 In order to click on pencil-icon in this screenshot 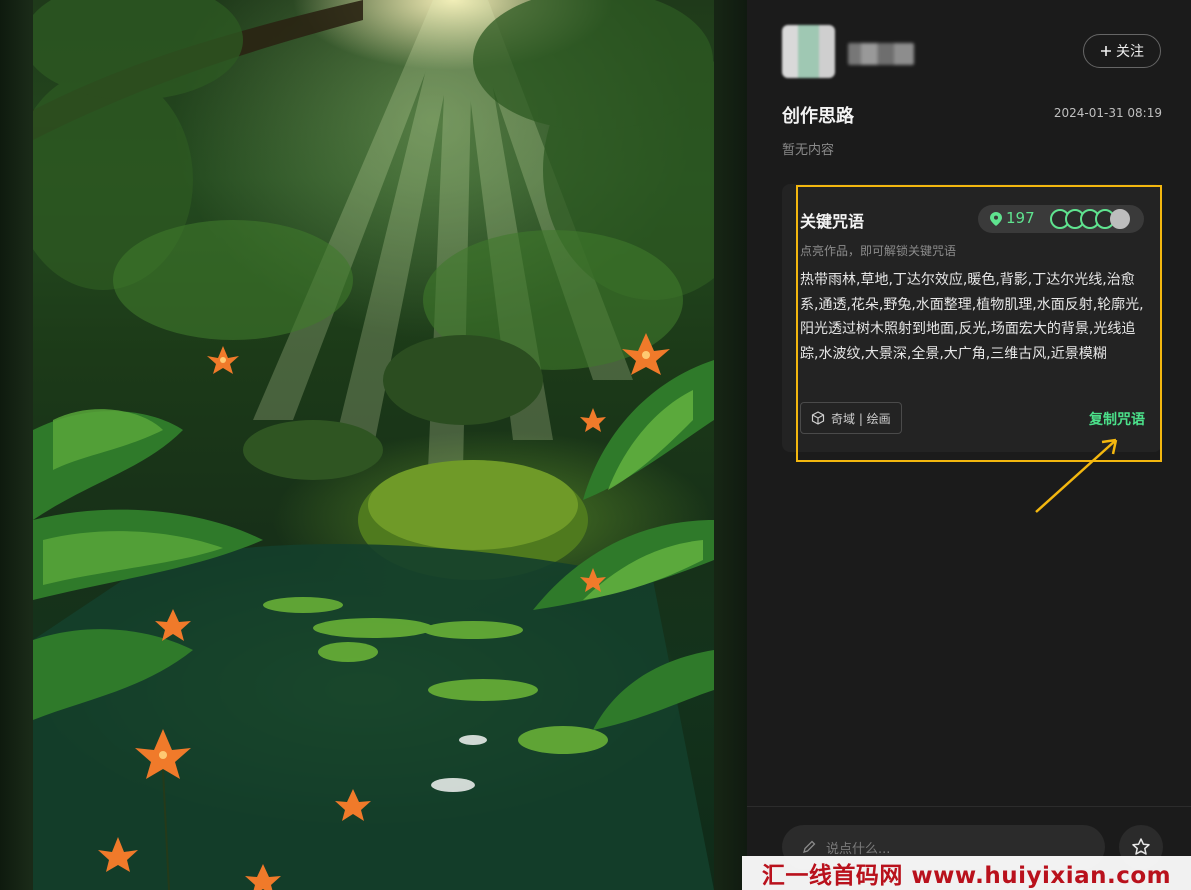, I will do `click(809, 846)`.